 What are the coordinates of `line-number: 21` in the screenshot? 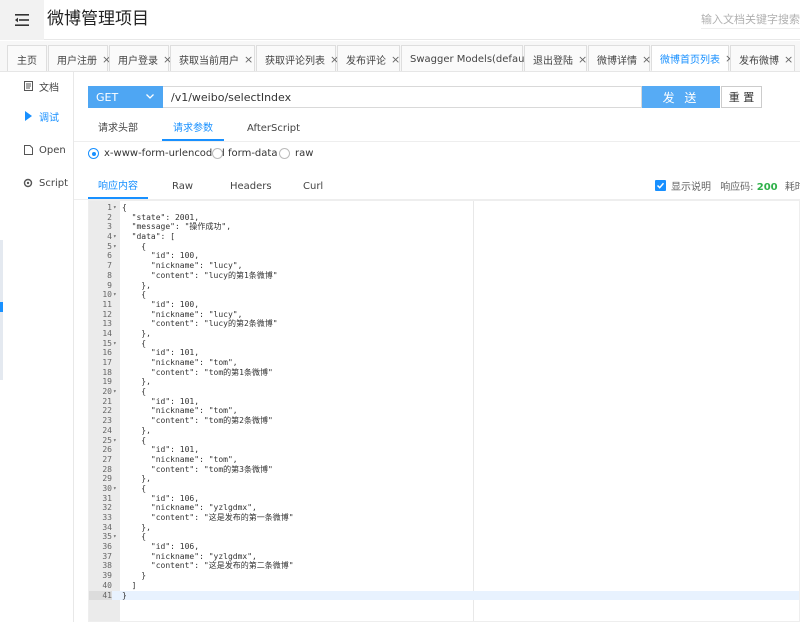 It's located at (107, 401).